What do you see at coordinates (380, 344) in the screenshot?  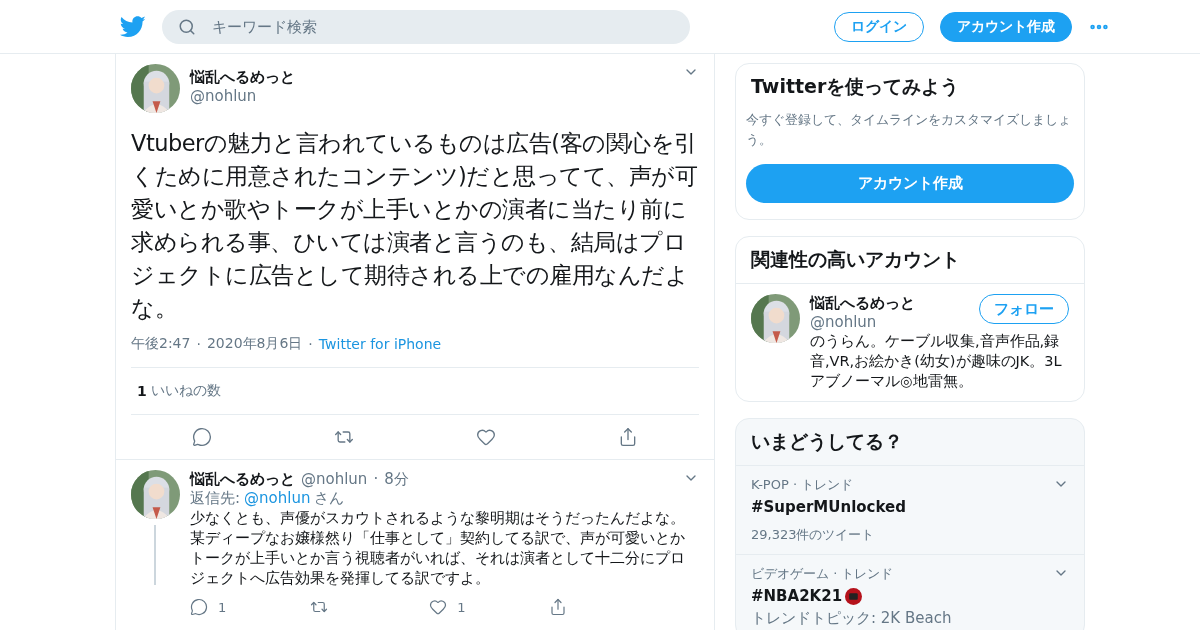 I see `source-link: Twitter for iPhone` at bounding box center [380, 344].